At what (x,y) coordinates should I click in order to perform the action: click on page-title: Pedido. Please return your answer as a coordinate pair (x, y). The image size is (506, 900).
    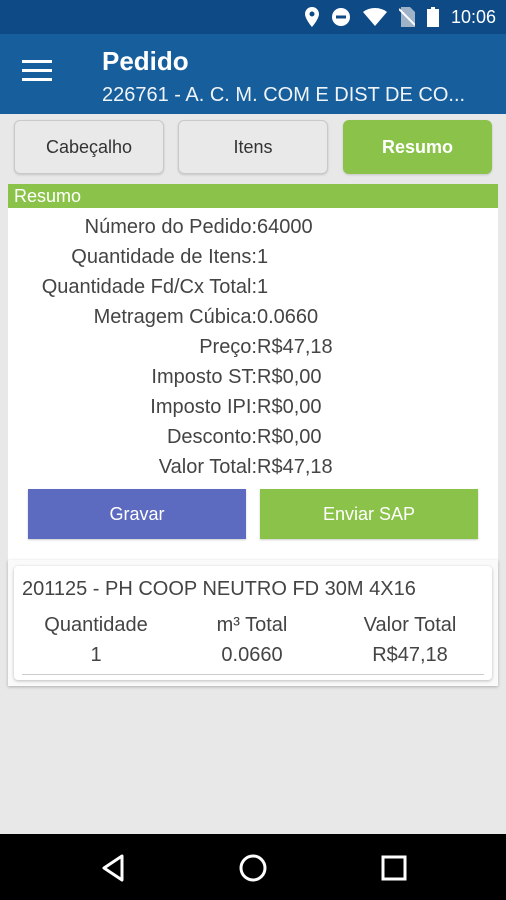
    Looking at the image, I should click on (145, 61).